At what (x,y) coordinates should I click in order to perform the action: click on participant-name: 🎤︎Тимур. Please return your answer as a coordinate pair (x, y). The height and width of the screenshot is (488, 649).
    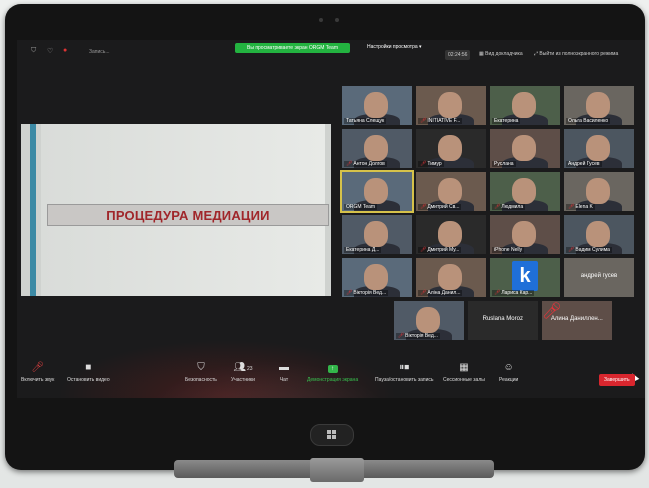
    Looking at the image, I should click on (431, 164).